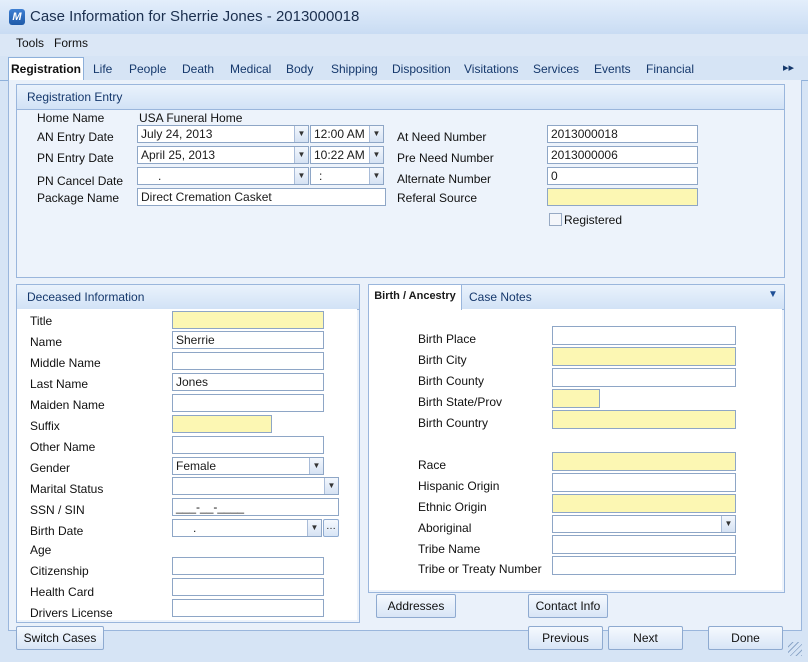 The image size is (808, 662). I want to click on race-field, so click(644, 461).